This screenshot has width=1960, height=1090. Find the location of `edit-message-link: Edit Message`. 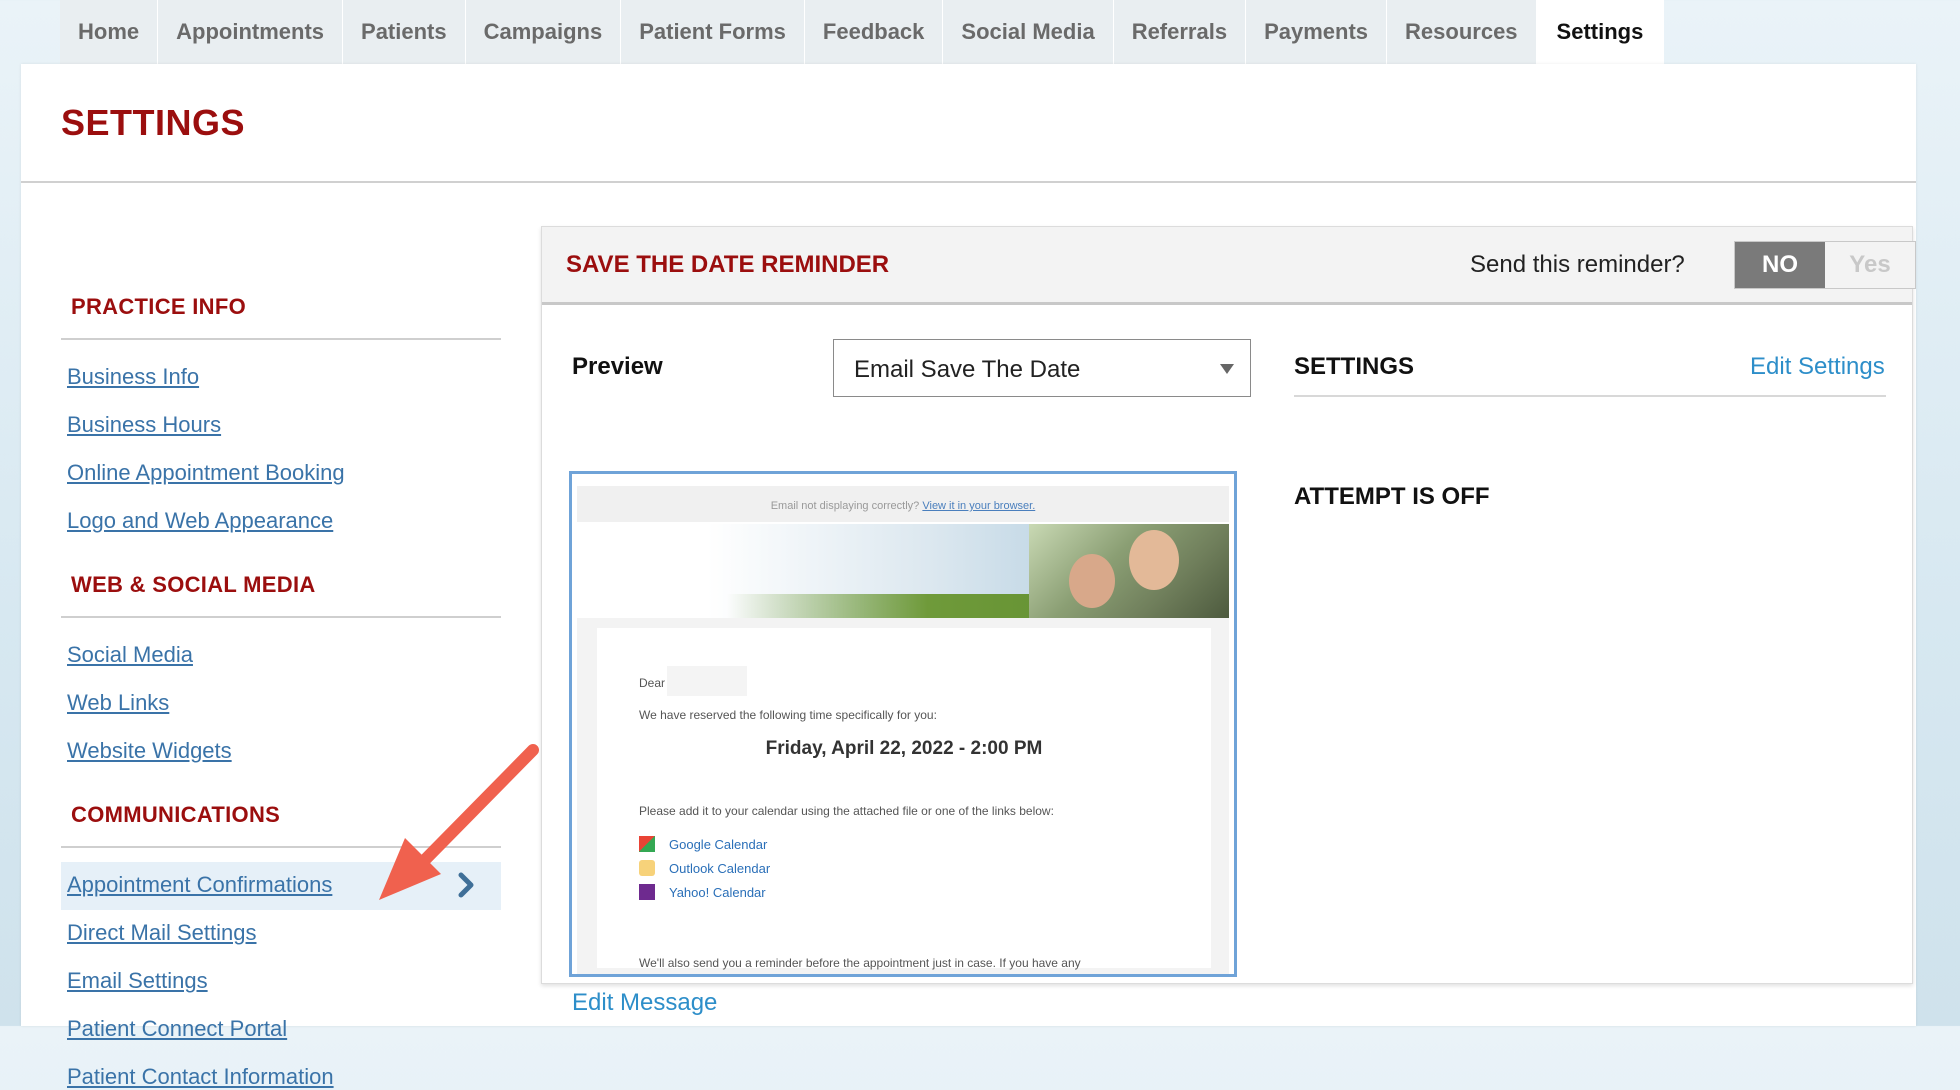

edit-message-link: Edit Message is located at coordinates (644, 1003).